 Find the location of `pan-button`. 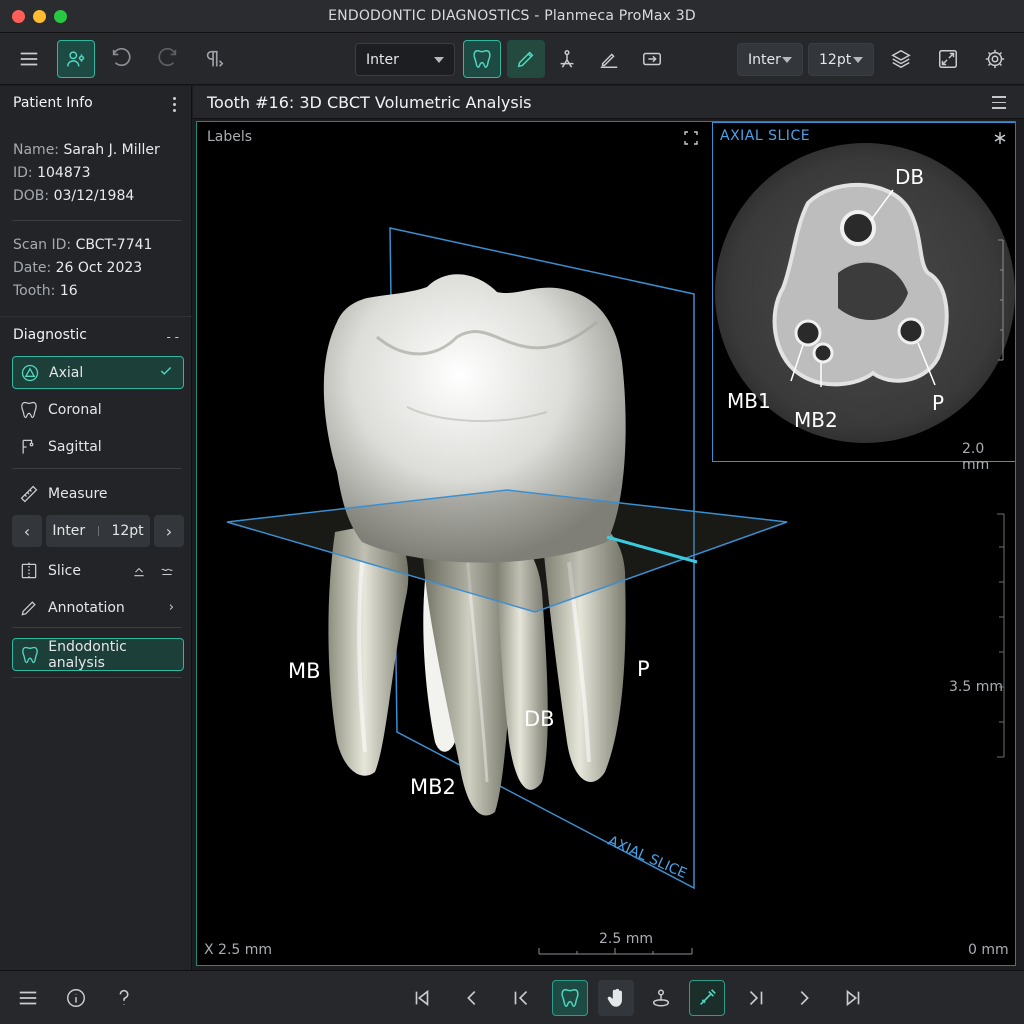

pan-button is located at coordinates (616, 998).